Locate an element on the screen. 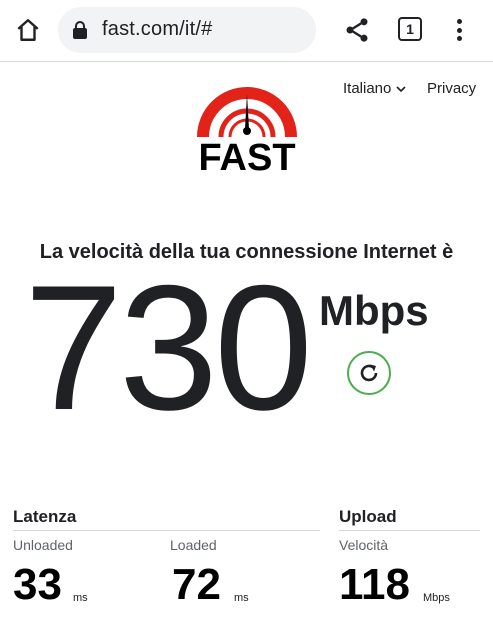  browser-menu-button is located at coordinates (459, 30).